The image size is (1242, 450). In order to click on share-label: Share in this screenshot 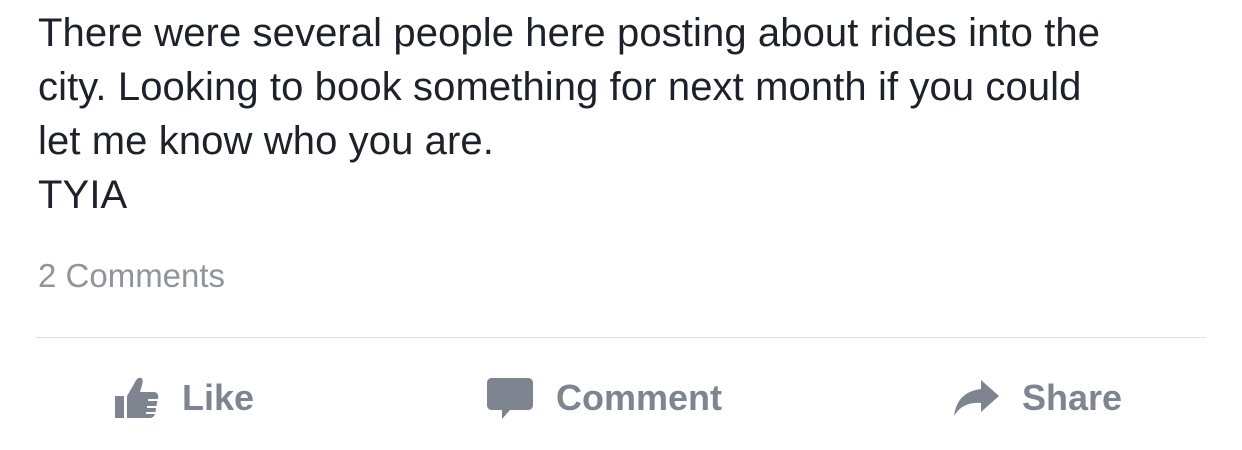, I will do `click(1072, 397)`.